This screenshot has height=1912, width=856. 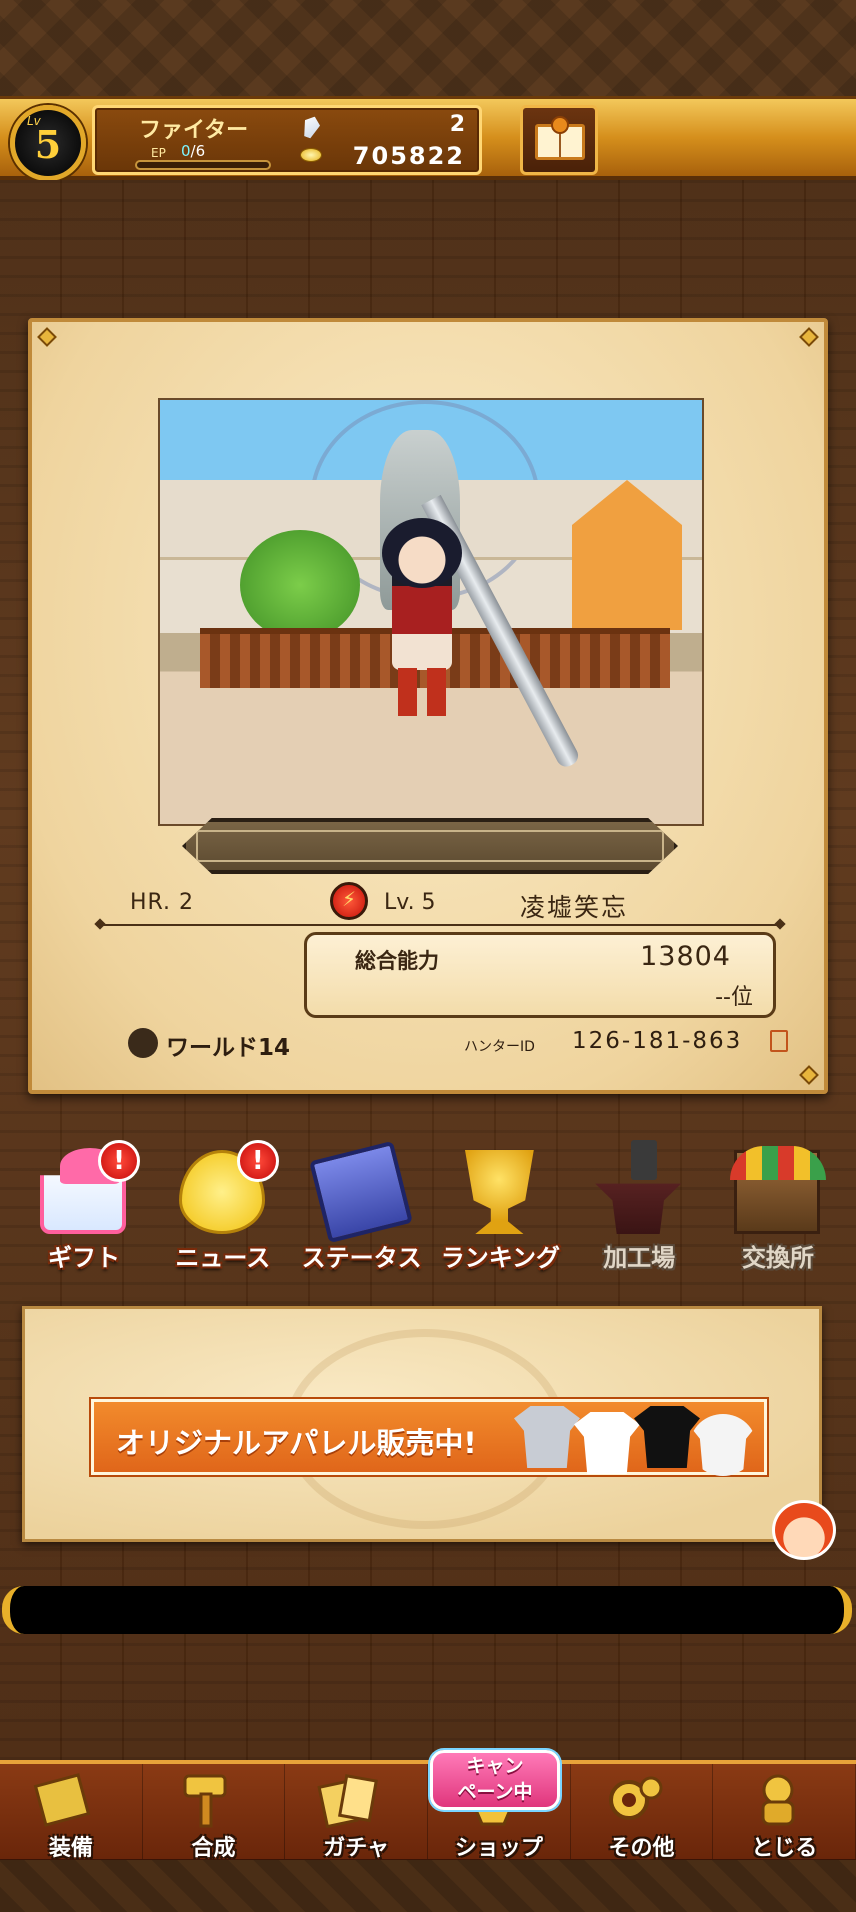 I want to click on menu-workshop-button: 加工場, so click(x=639, y=1210).